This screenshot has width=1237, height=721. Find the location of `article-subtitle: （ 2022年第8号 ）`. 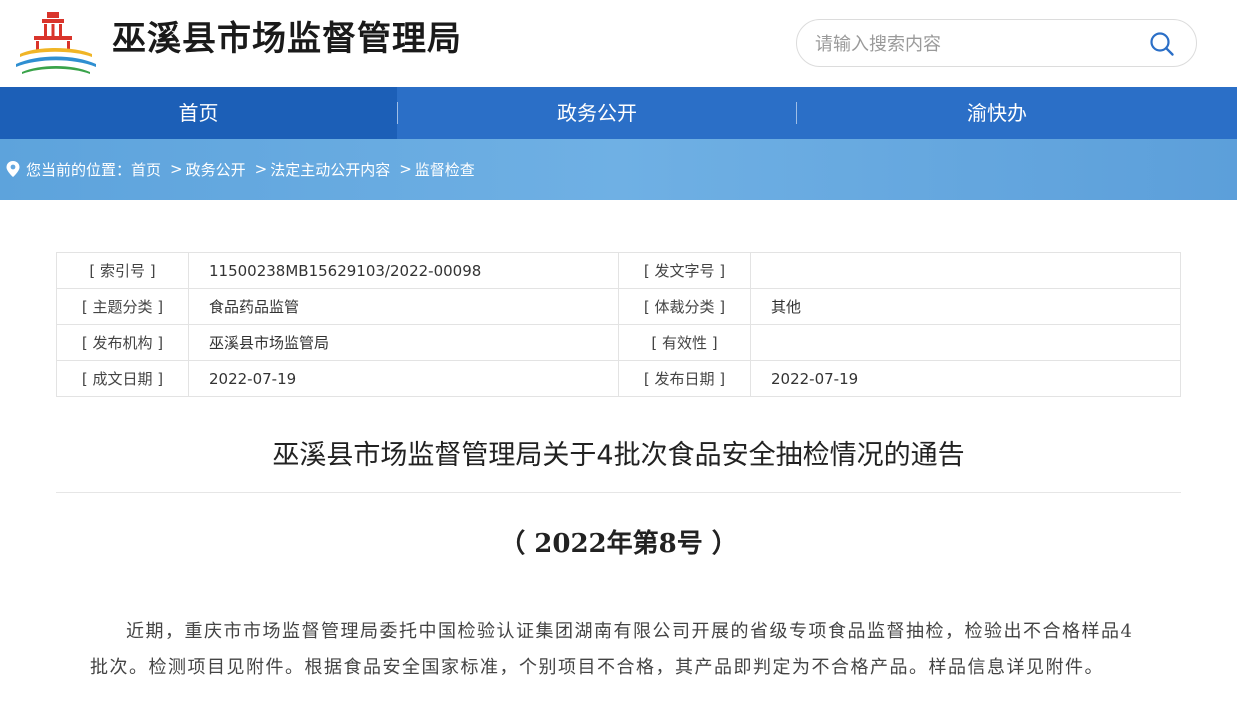

article-subtitle: （ 2022年第8号 ） is located at coordinates (618, 544).